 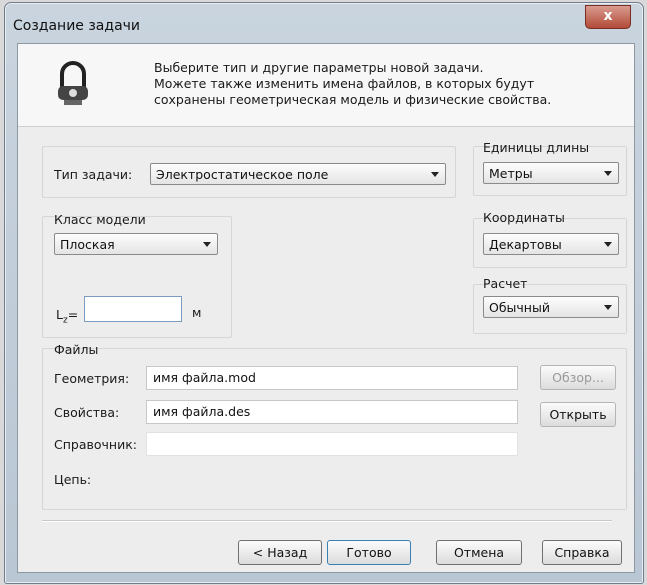 I want to click on finish-button: Готово, so click(x=369, y=552).